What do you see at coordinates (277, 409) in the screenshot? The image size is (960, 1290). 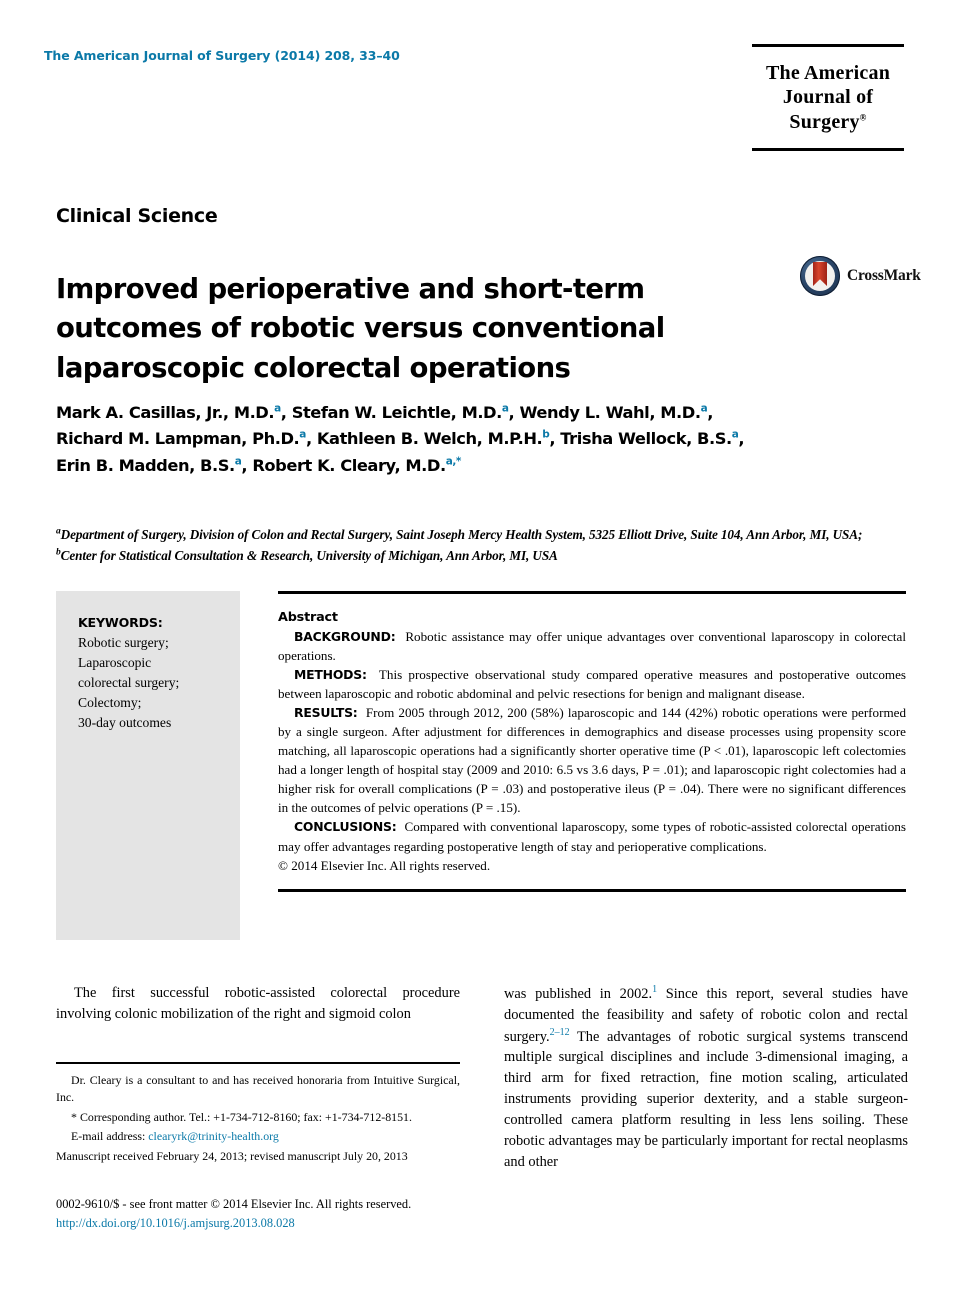 I see `author-1-affiliation-marker: a` at bounding box center [277, 409].